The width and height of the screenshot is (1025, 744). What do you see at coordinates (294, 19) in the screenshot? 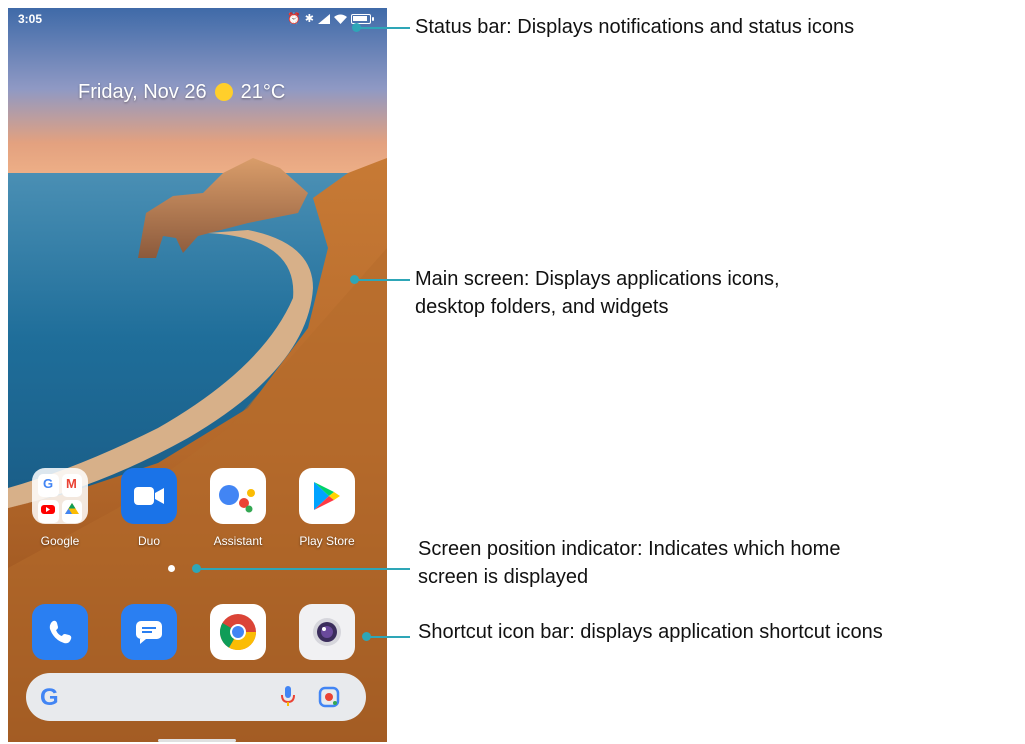
I see `alarm-icon: ⏰` at bounding box center [294, 19].